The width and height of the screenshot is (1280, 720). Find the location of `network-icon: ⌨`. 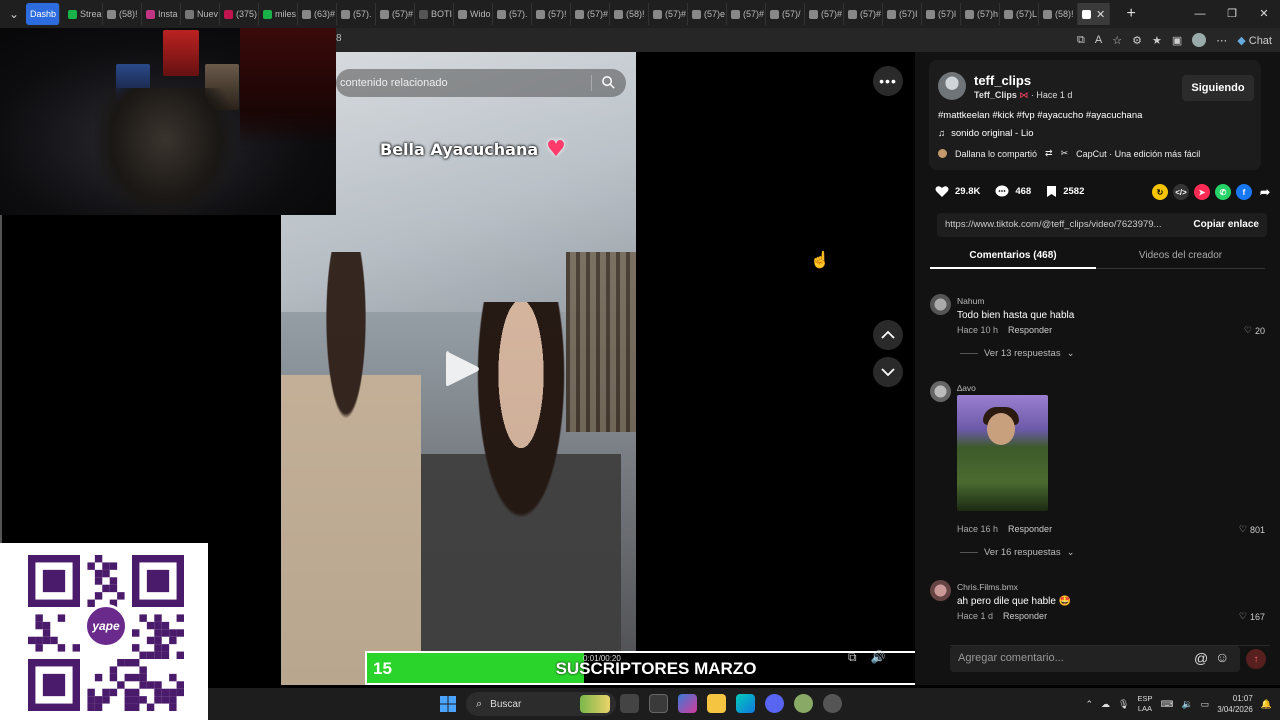

network-icon: ⌨ is located at coordinates (1166, 704).